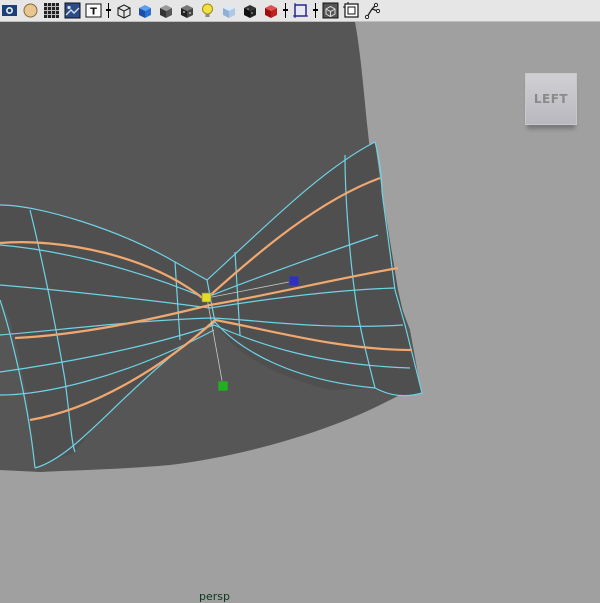  Describe the element at coordinates (294, 281) in the screenshot. I see `pivot-handle-blue` at that location.